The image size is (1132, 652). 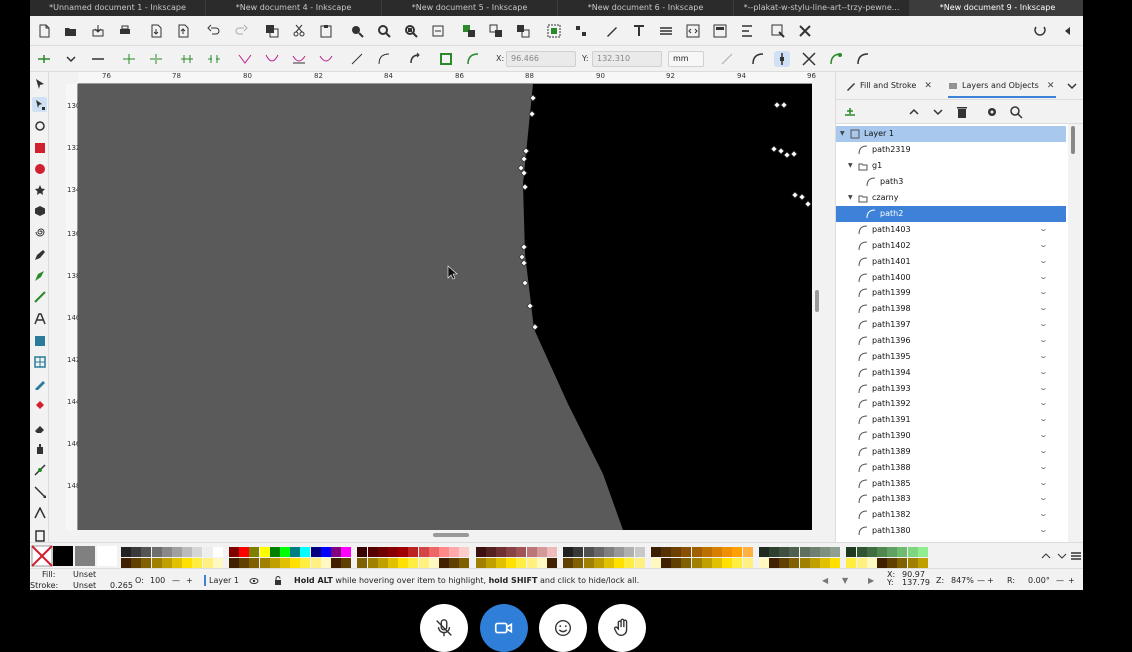 I want to click on zoom-minus: —, so click(x=981, y=580).